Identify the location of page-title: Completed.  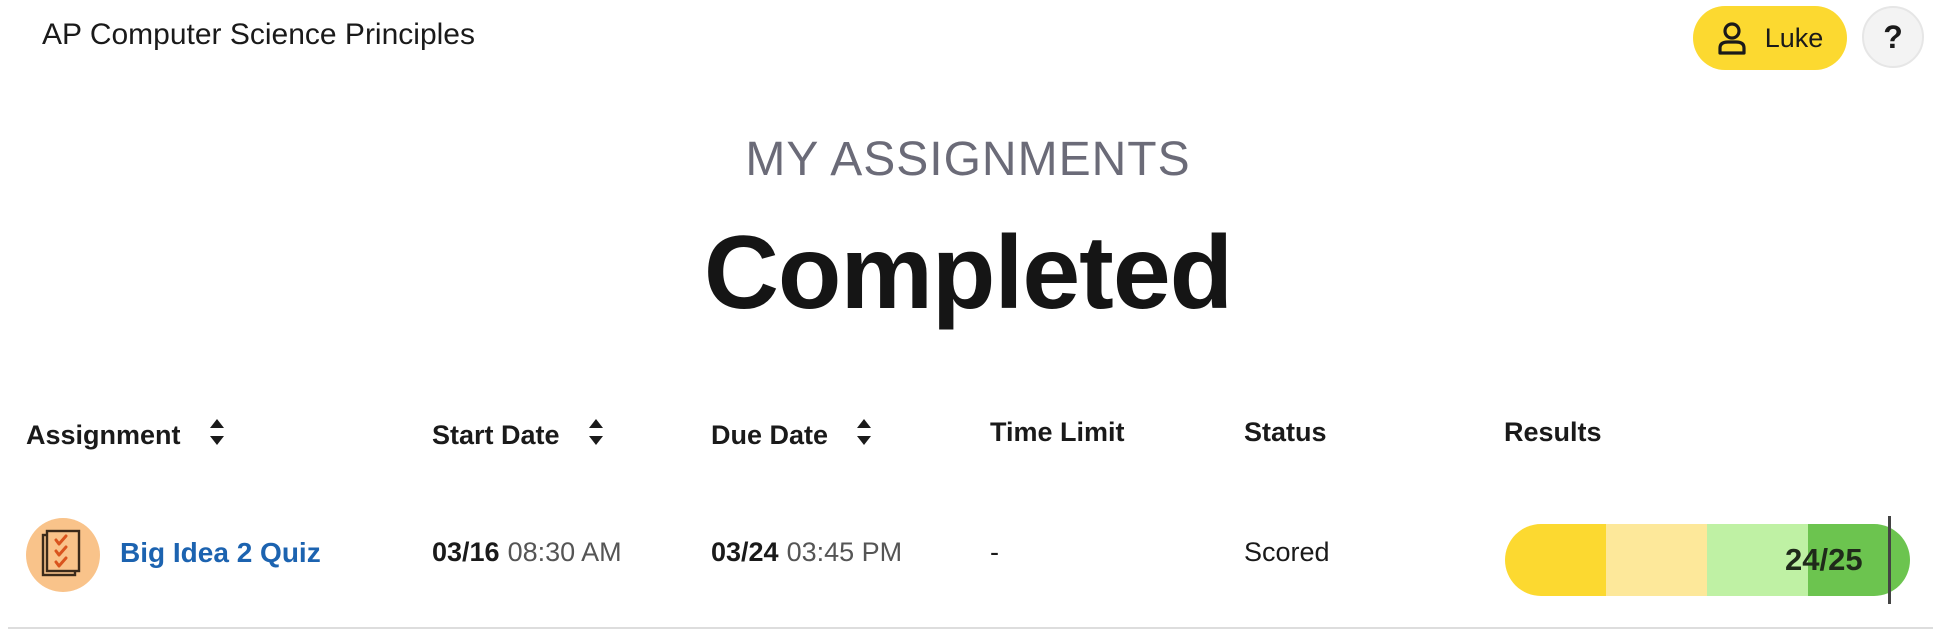
(968, 273).